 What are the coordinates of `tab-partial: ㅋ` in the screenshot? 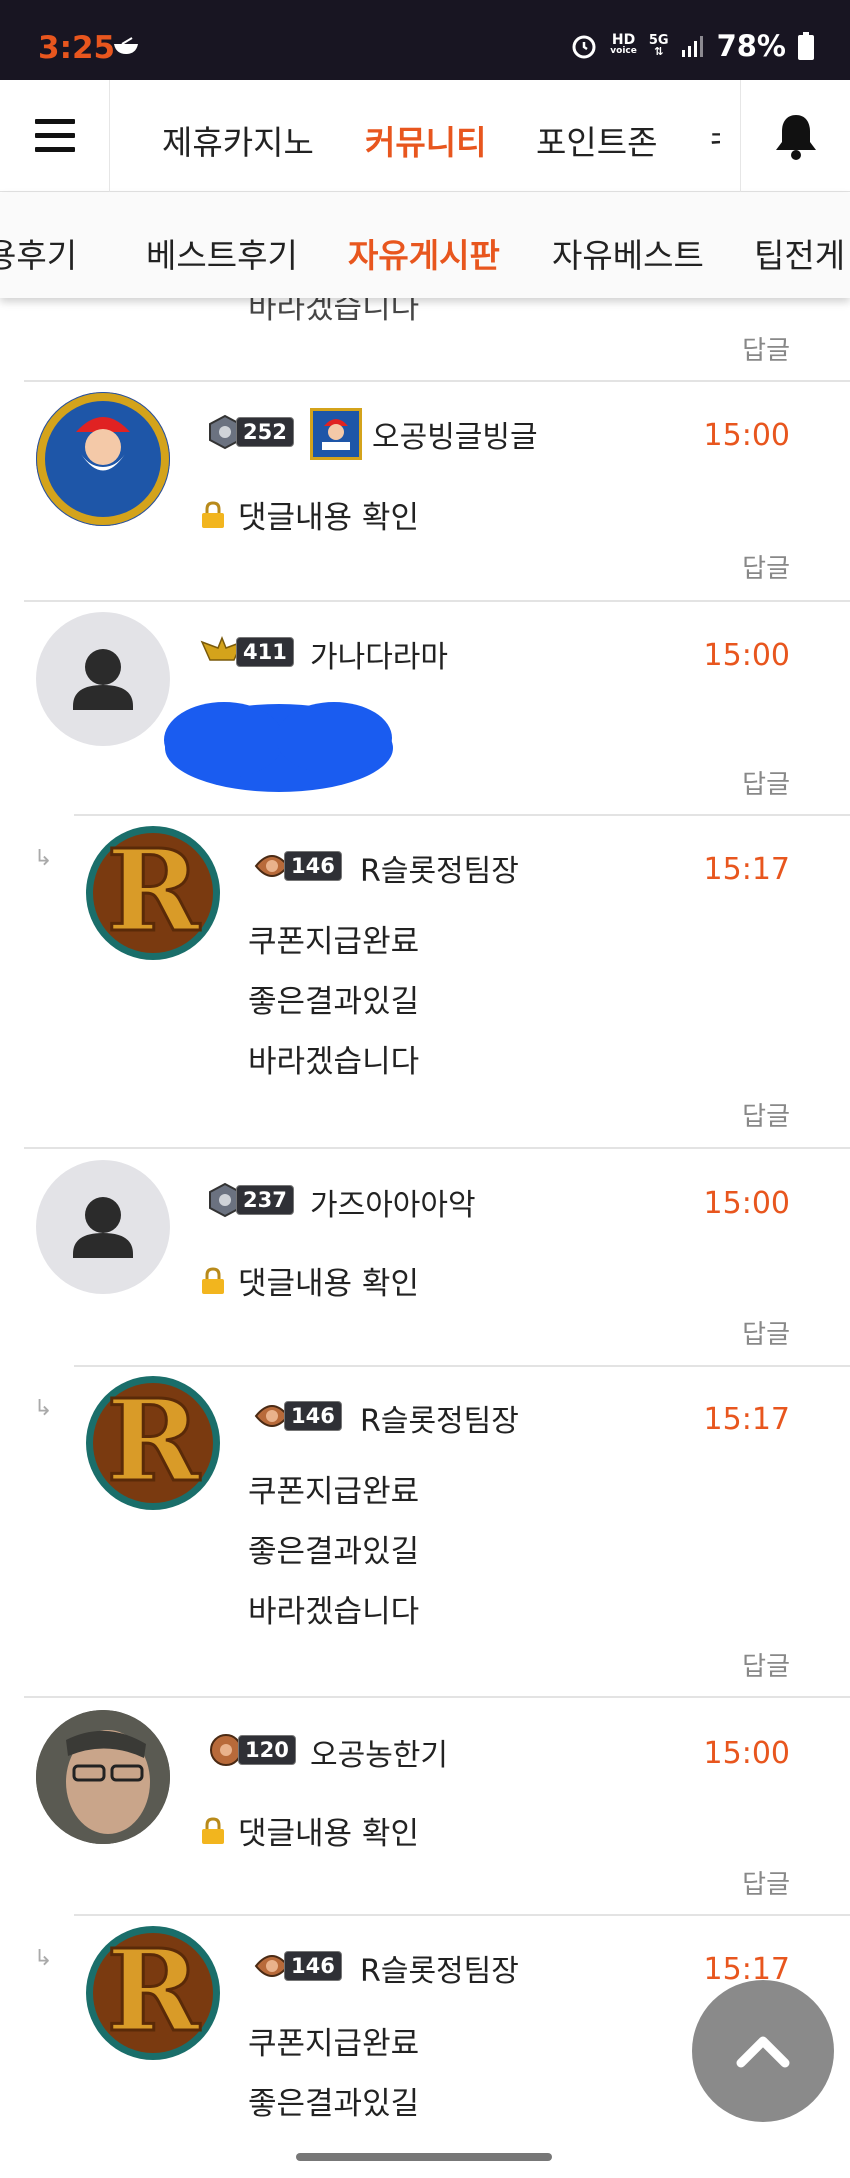 It's located at (713, 140).